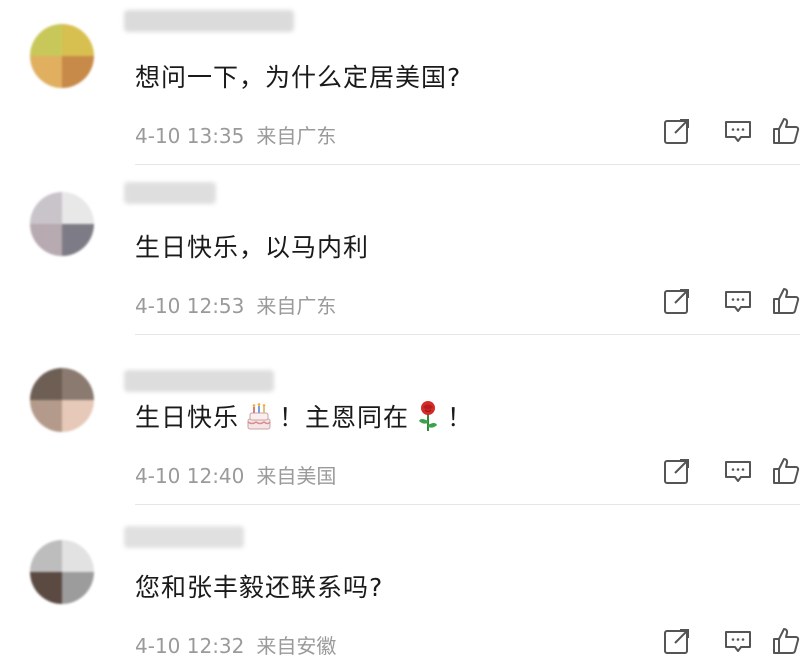  I want to click on comment-time: 4-10 12:40, so click(190, 476).